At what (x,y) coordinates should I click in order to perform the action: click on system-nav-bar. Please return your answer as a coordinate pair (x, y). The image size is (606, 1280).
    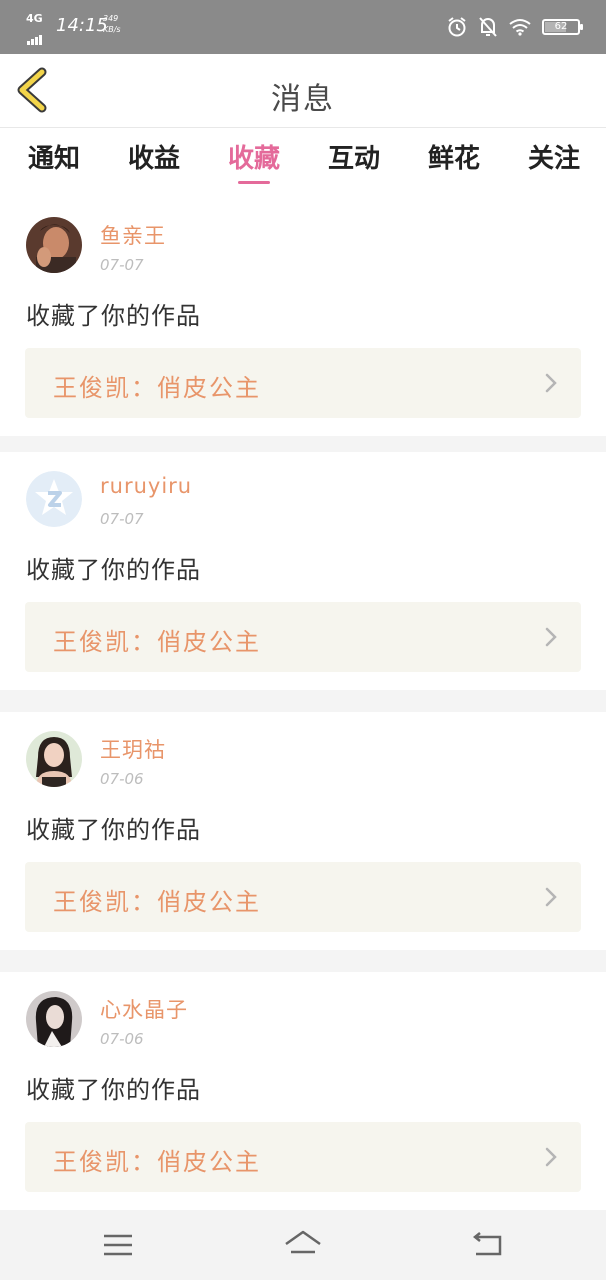
    Looking at the image, I should click on (303, 1245).